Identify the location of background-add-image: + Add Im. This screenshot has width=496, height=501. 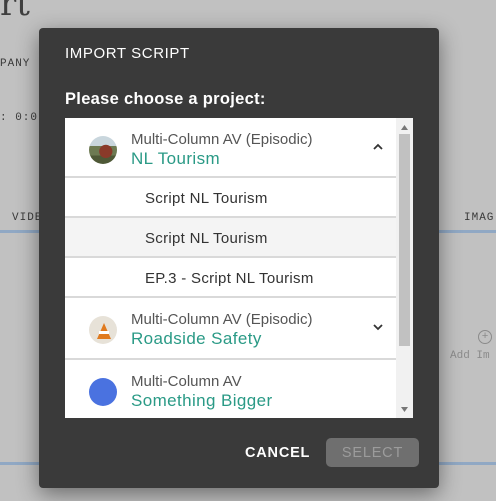
(473, 346).